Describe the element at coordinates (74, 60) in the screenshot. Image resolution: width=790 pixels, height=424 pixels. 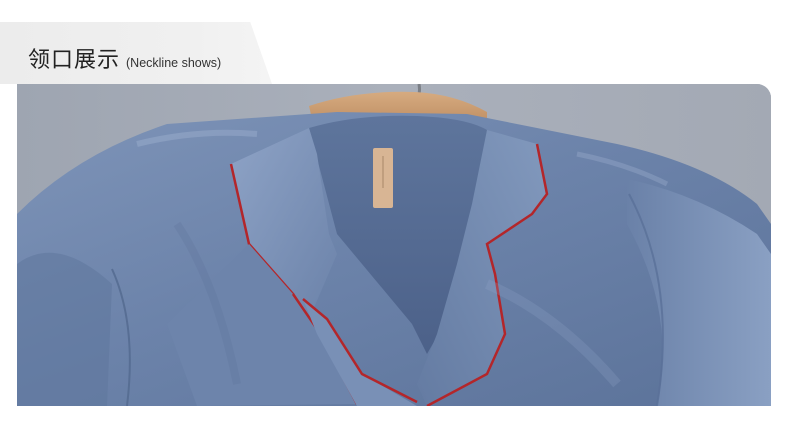
I see `section-title-chinese: 领口展示` at that location.